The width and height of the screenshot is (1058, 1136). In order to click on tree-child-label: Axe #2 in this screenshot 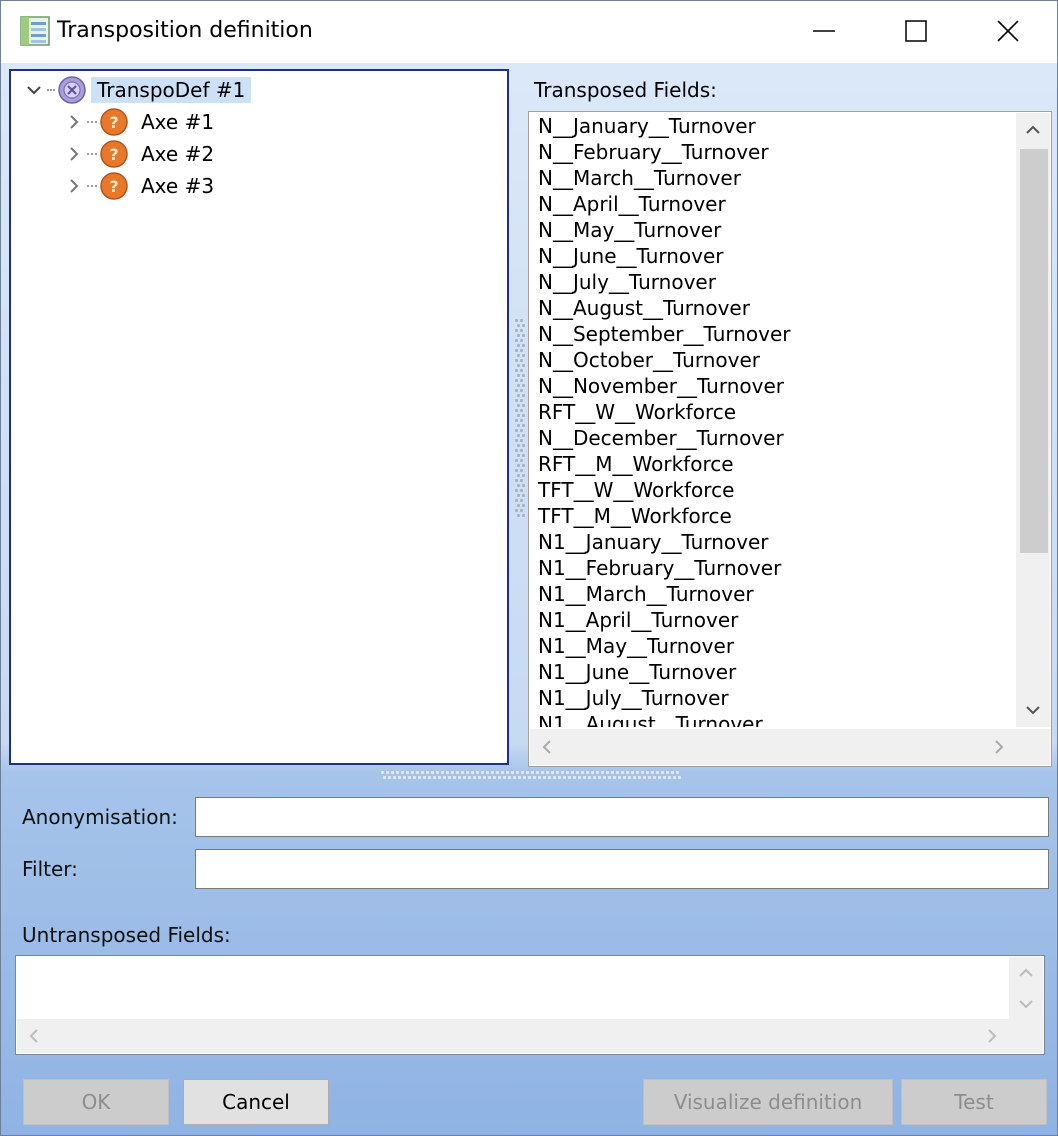, I will do `click(178, 154)`.